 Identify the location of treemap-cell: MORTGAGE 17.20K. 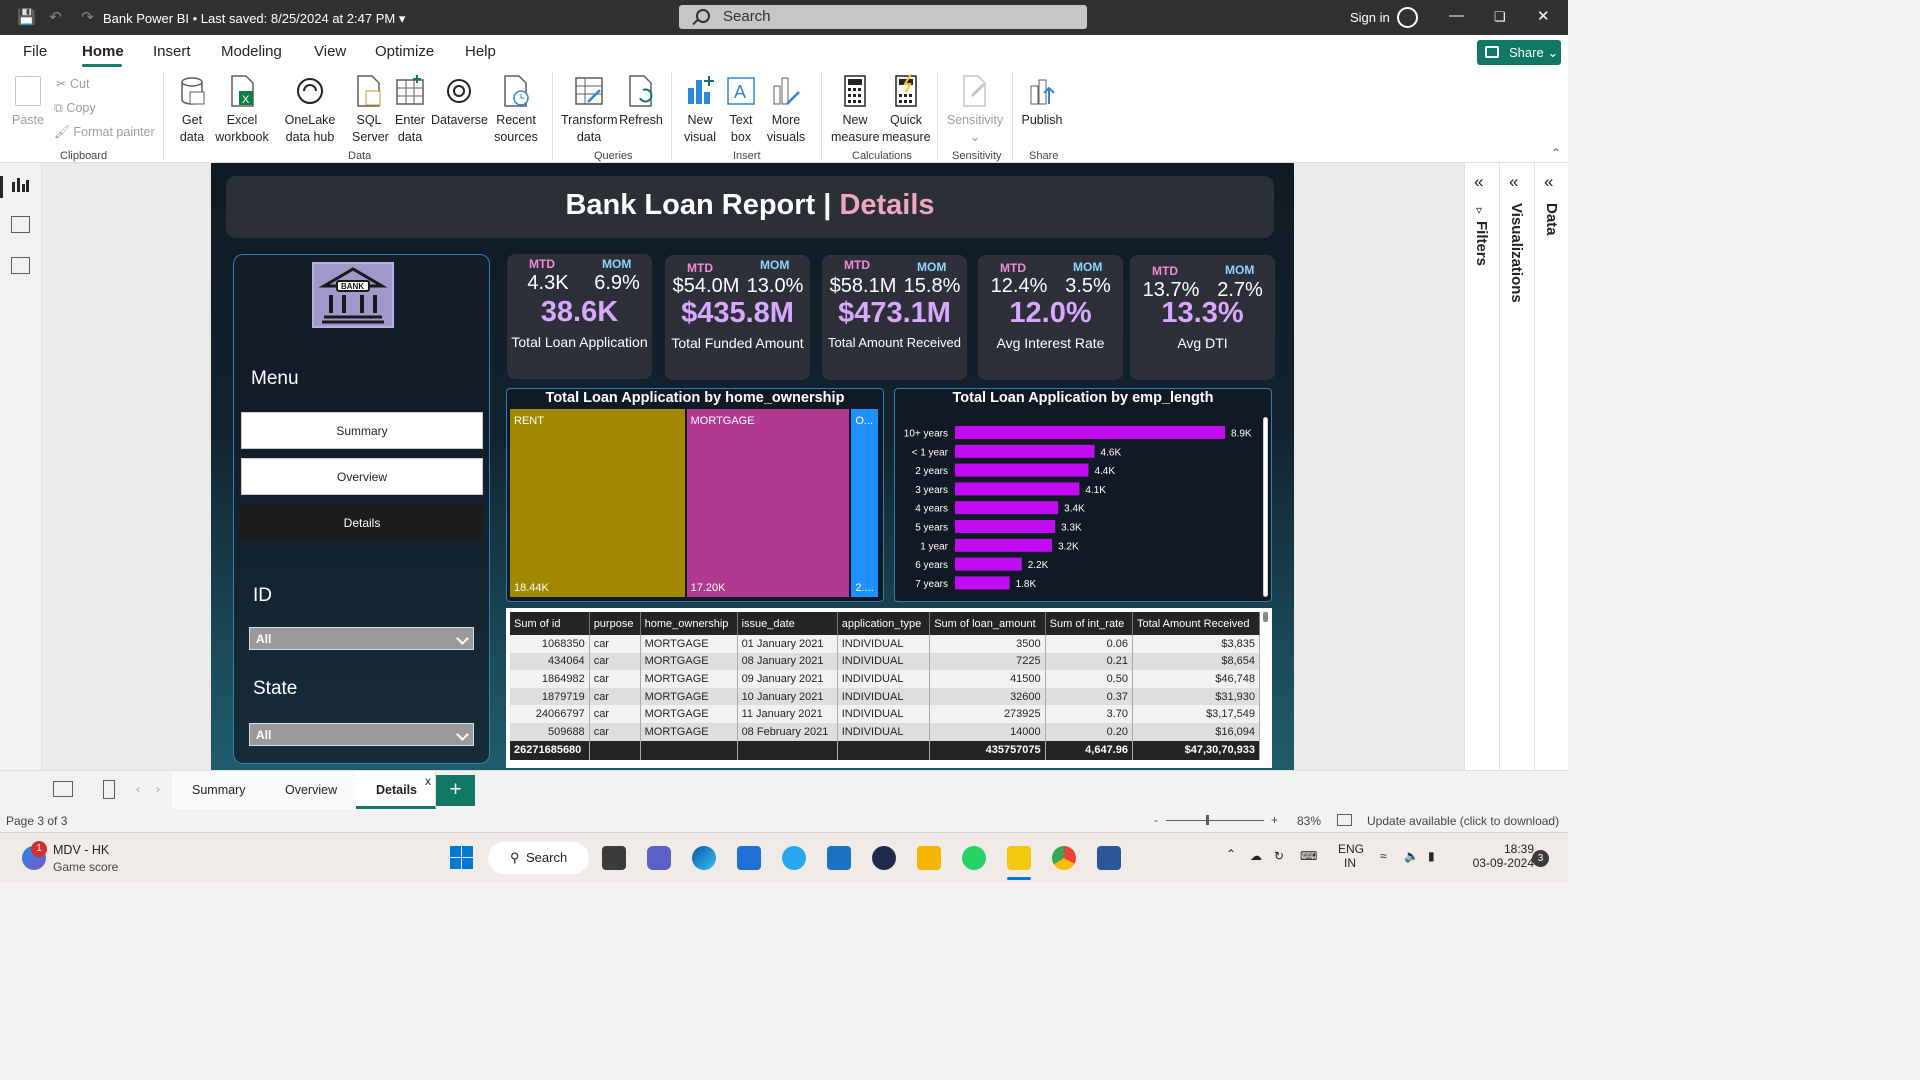
(768, 503).